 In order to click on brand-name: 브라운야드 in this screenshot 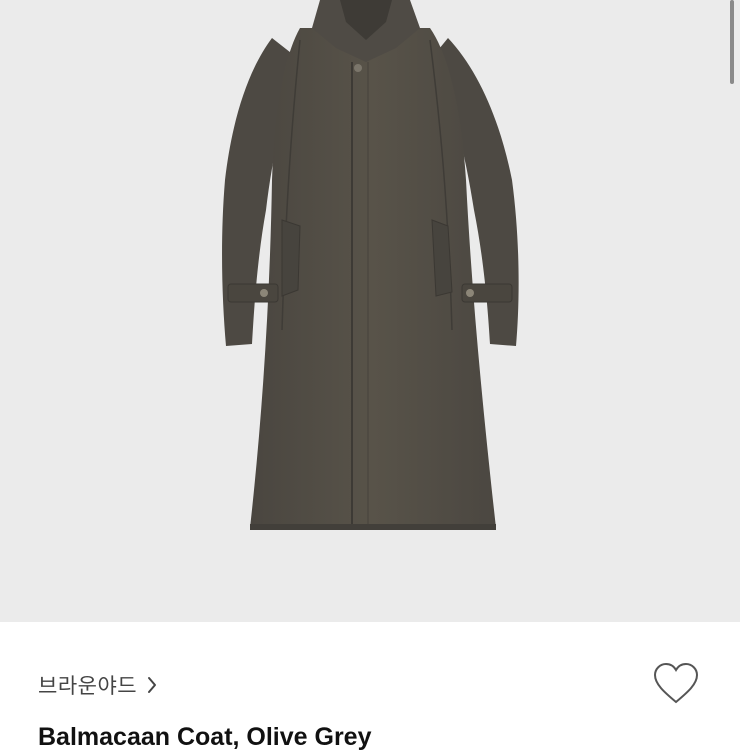, I will do `click(88, 686)`.